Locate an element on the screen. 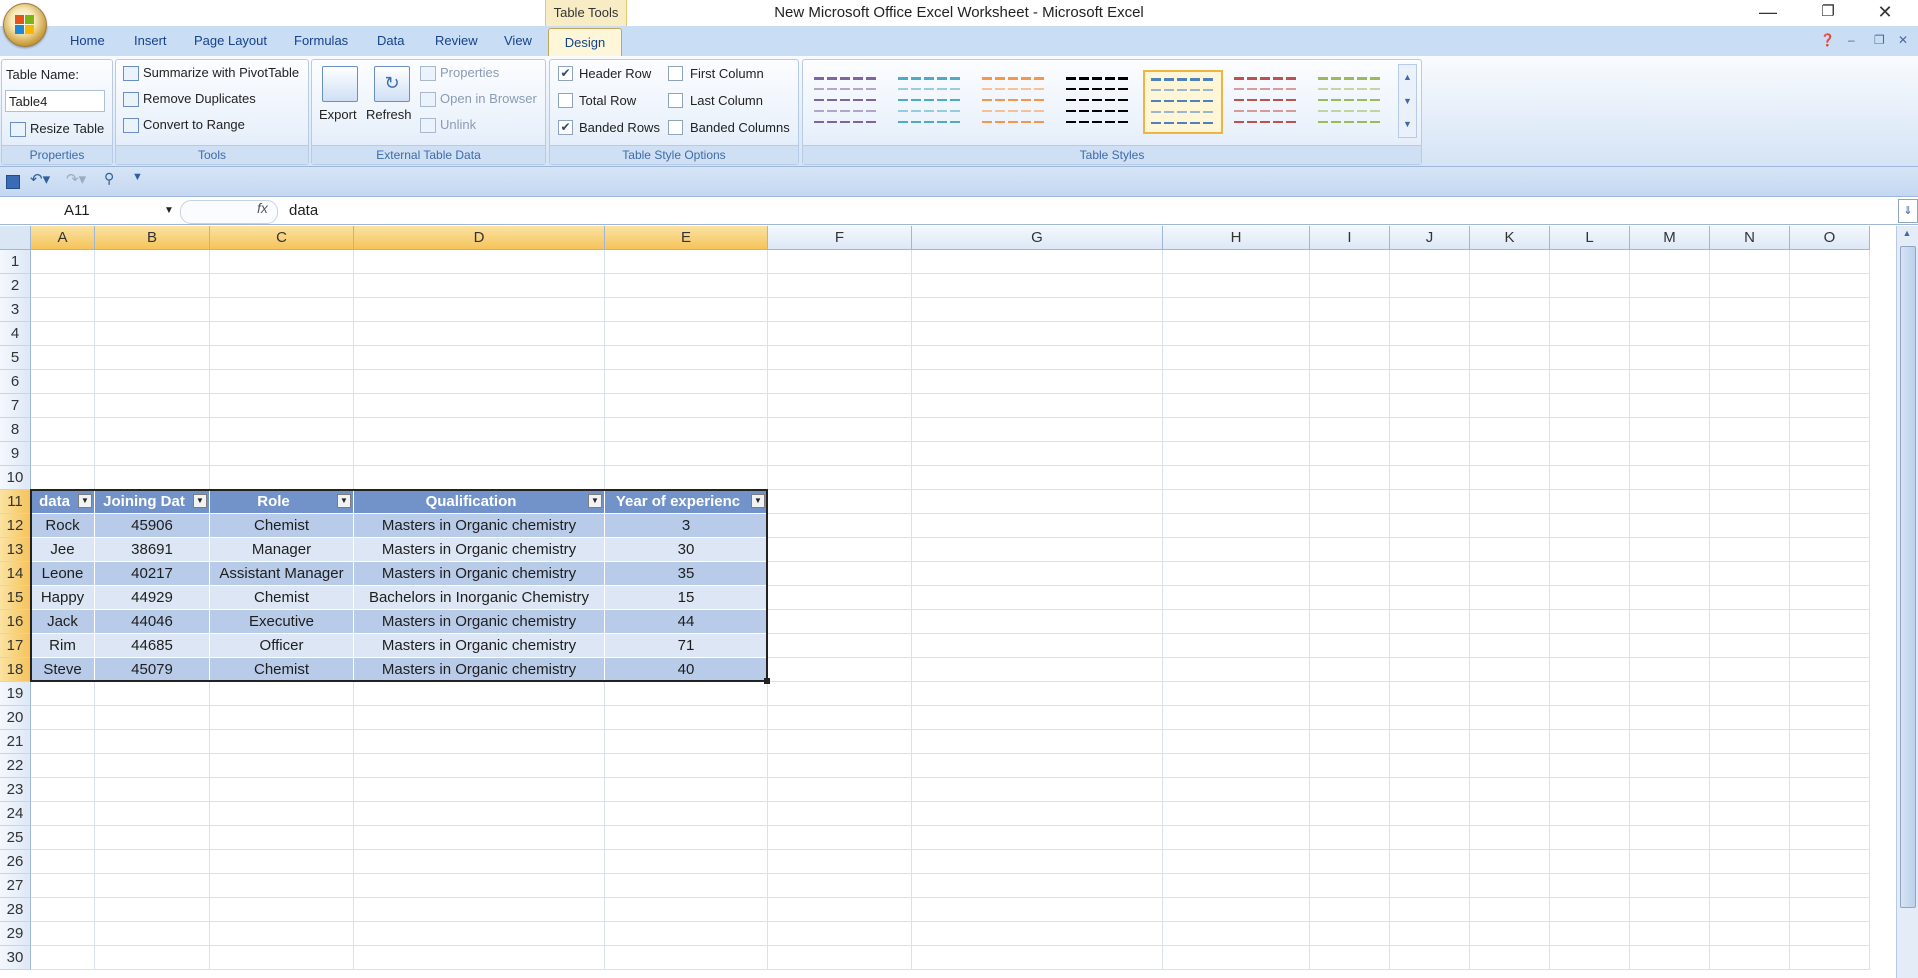 This screenshot has height=978, width=1918. table-cell: Masters in Organic chemistry is located at coordinates (479, 526).